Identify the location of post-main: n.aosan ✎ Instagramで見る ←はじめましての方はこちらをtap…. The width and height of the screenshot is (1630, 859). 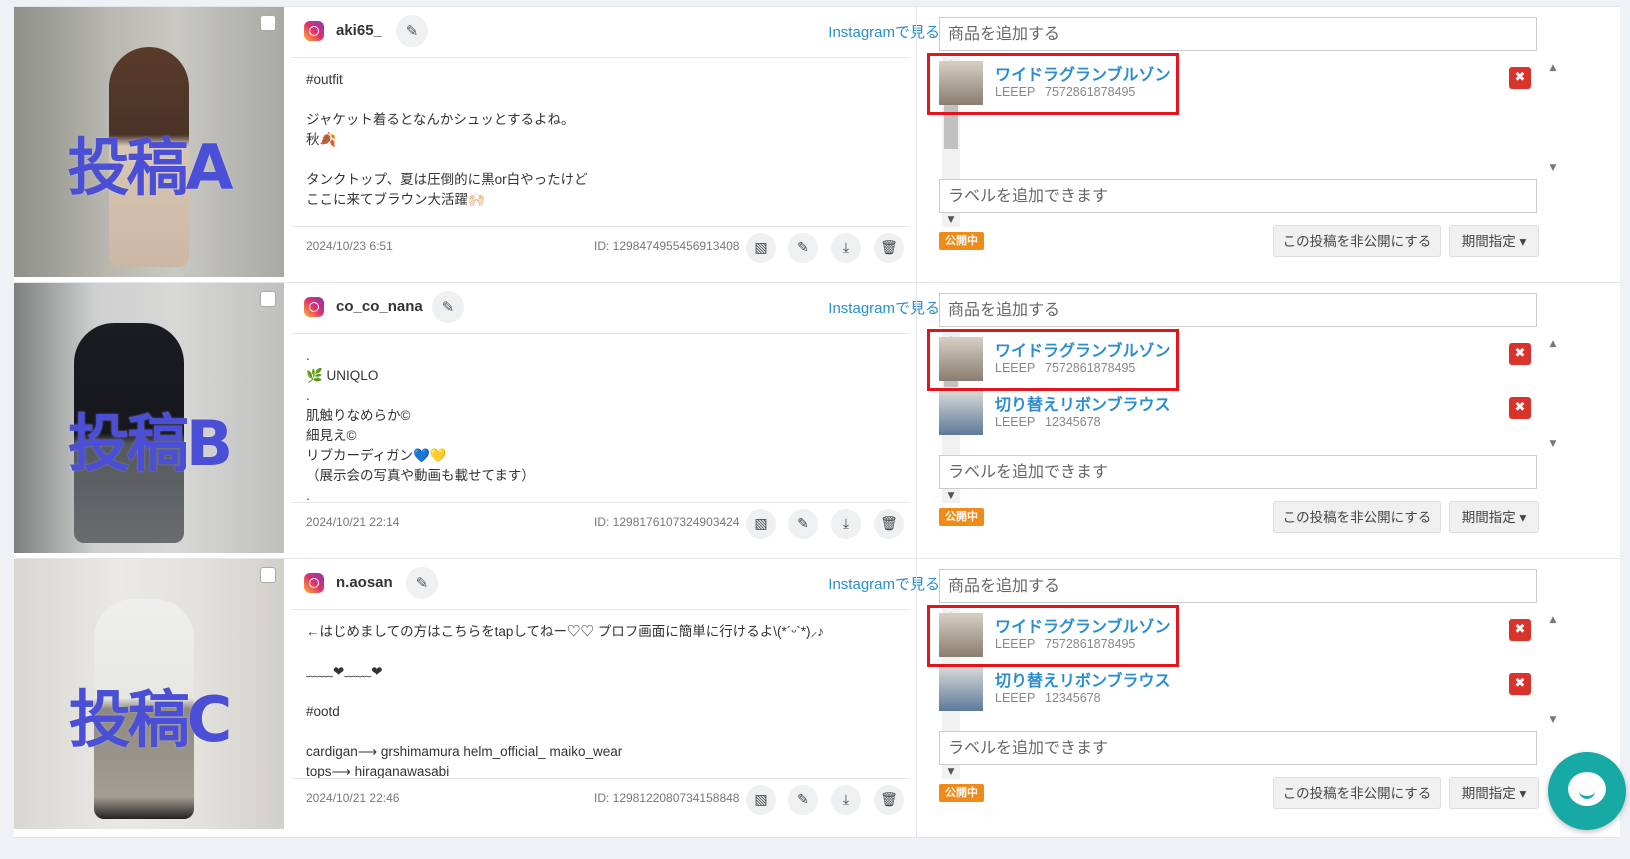
(624, 698).